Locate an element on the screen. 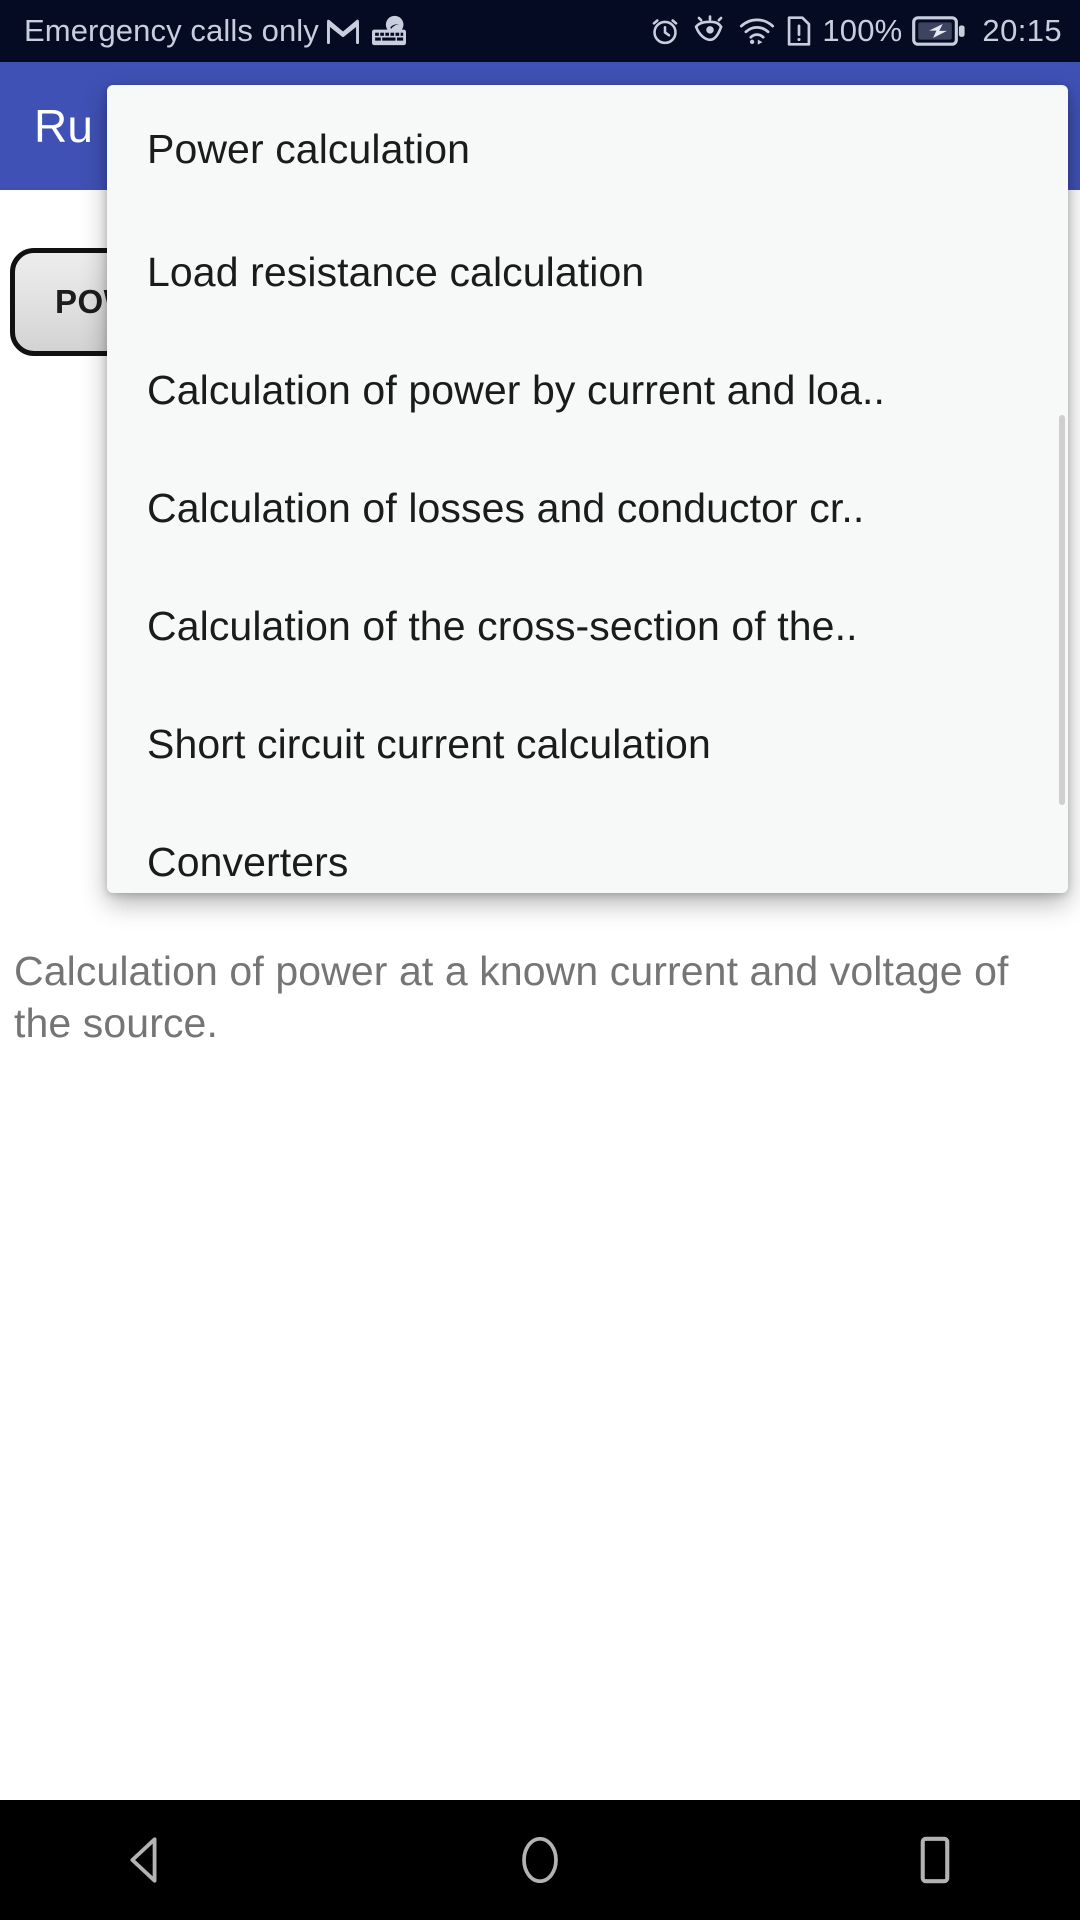 The height and width of the screenshot is (1920, 1080). nav-home-button is located at coordinates (540, 1860).